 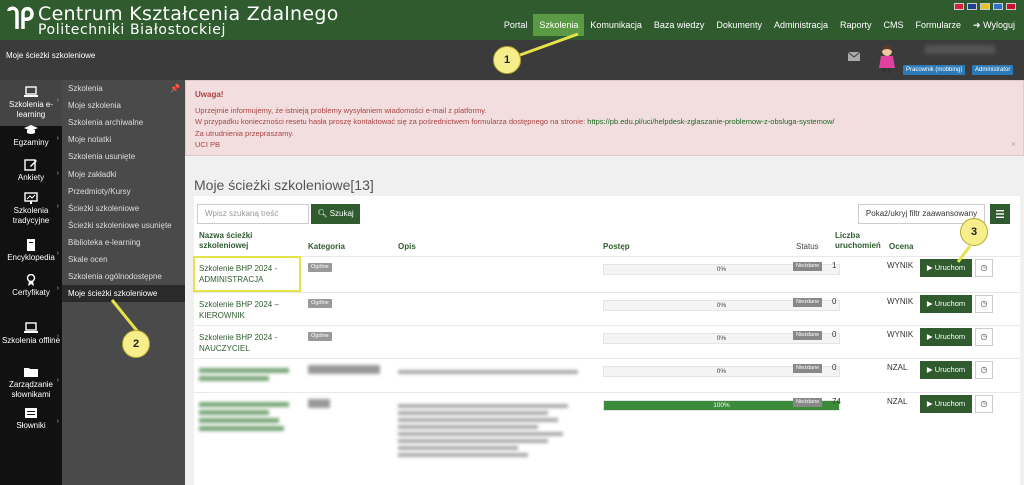 What do you see at coordinates (20, 17) in the screenshot?
I see `logo-icon` at bounding box center [20, 17].